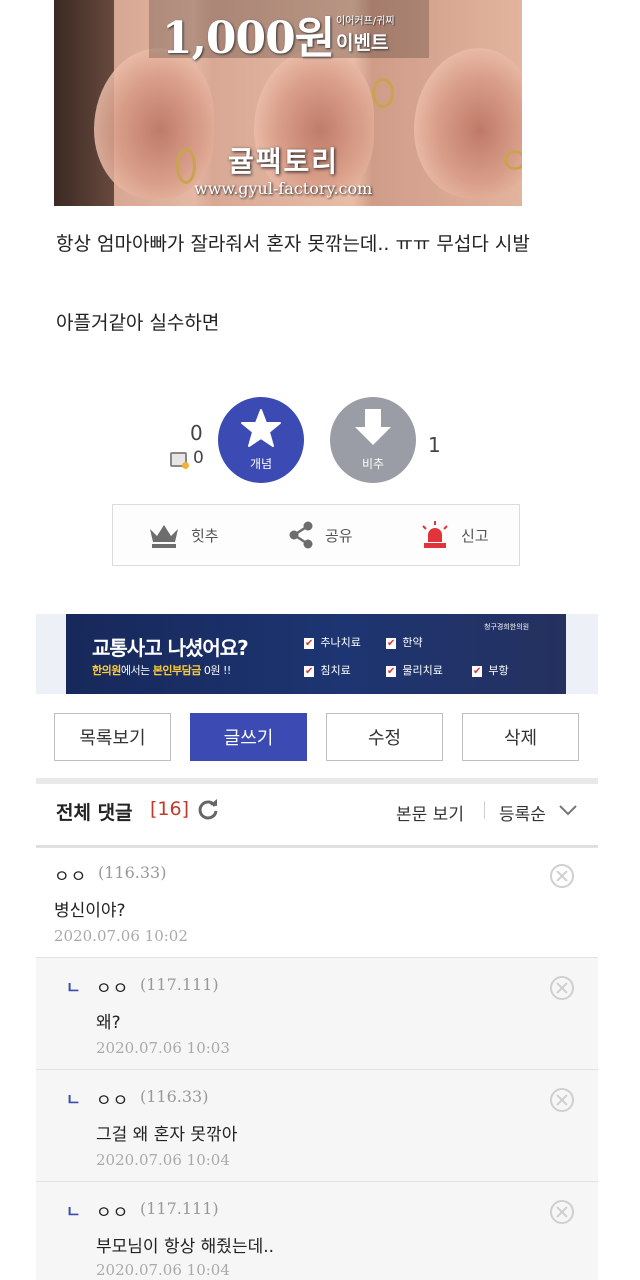  I want to click on report-button: 신고, so click(454, 535).